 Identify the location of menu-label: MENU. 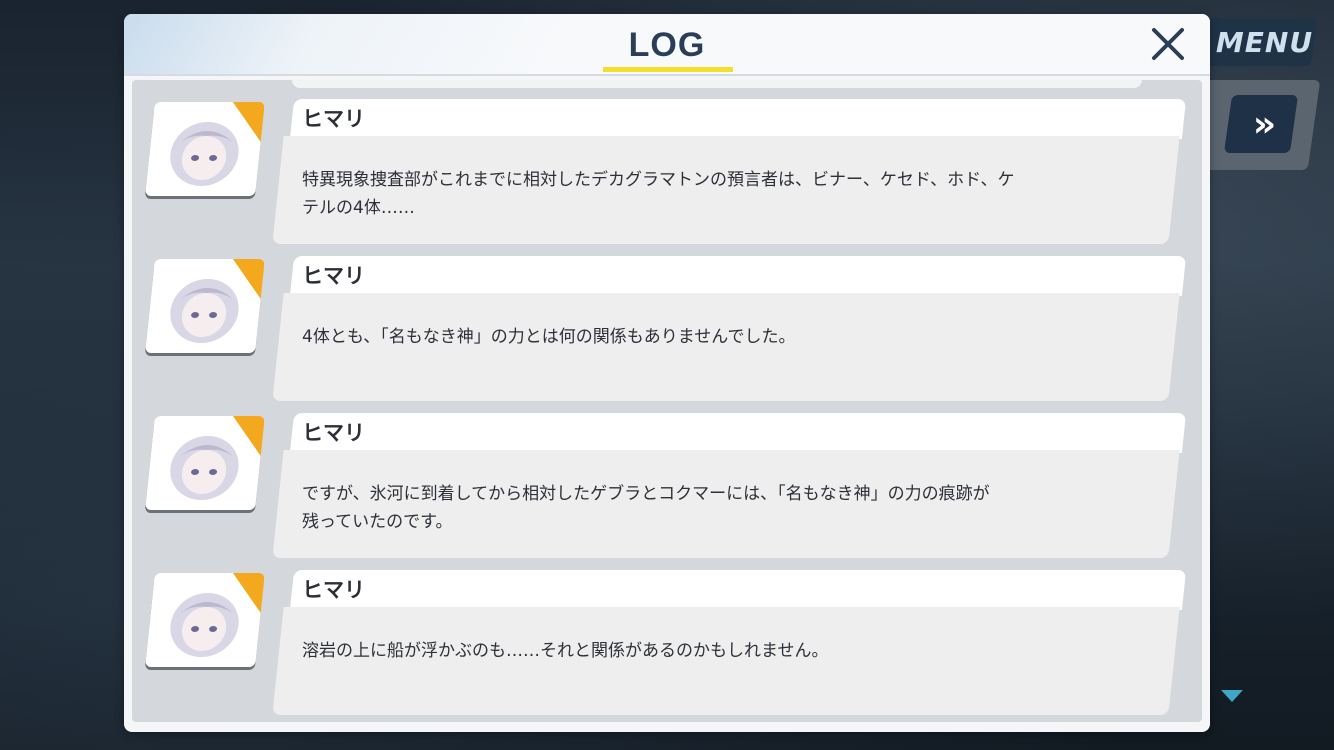
(1265, 42).